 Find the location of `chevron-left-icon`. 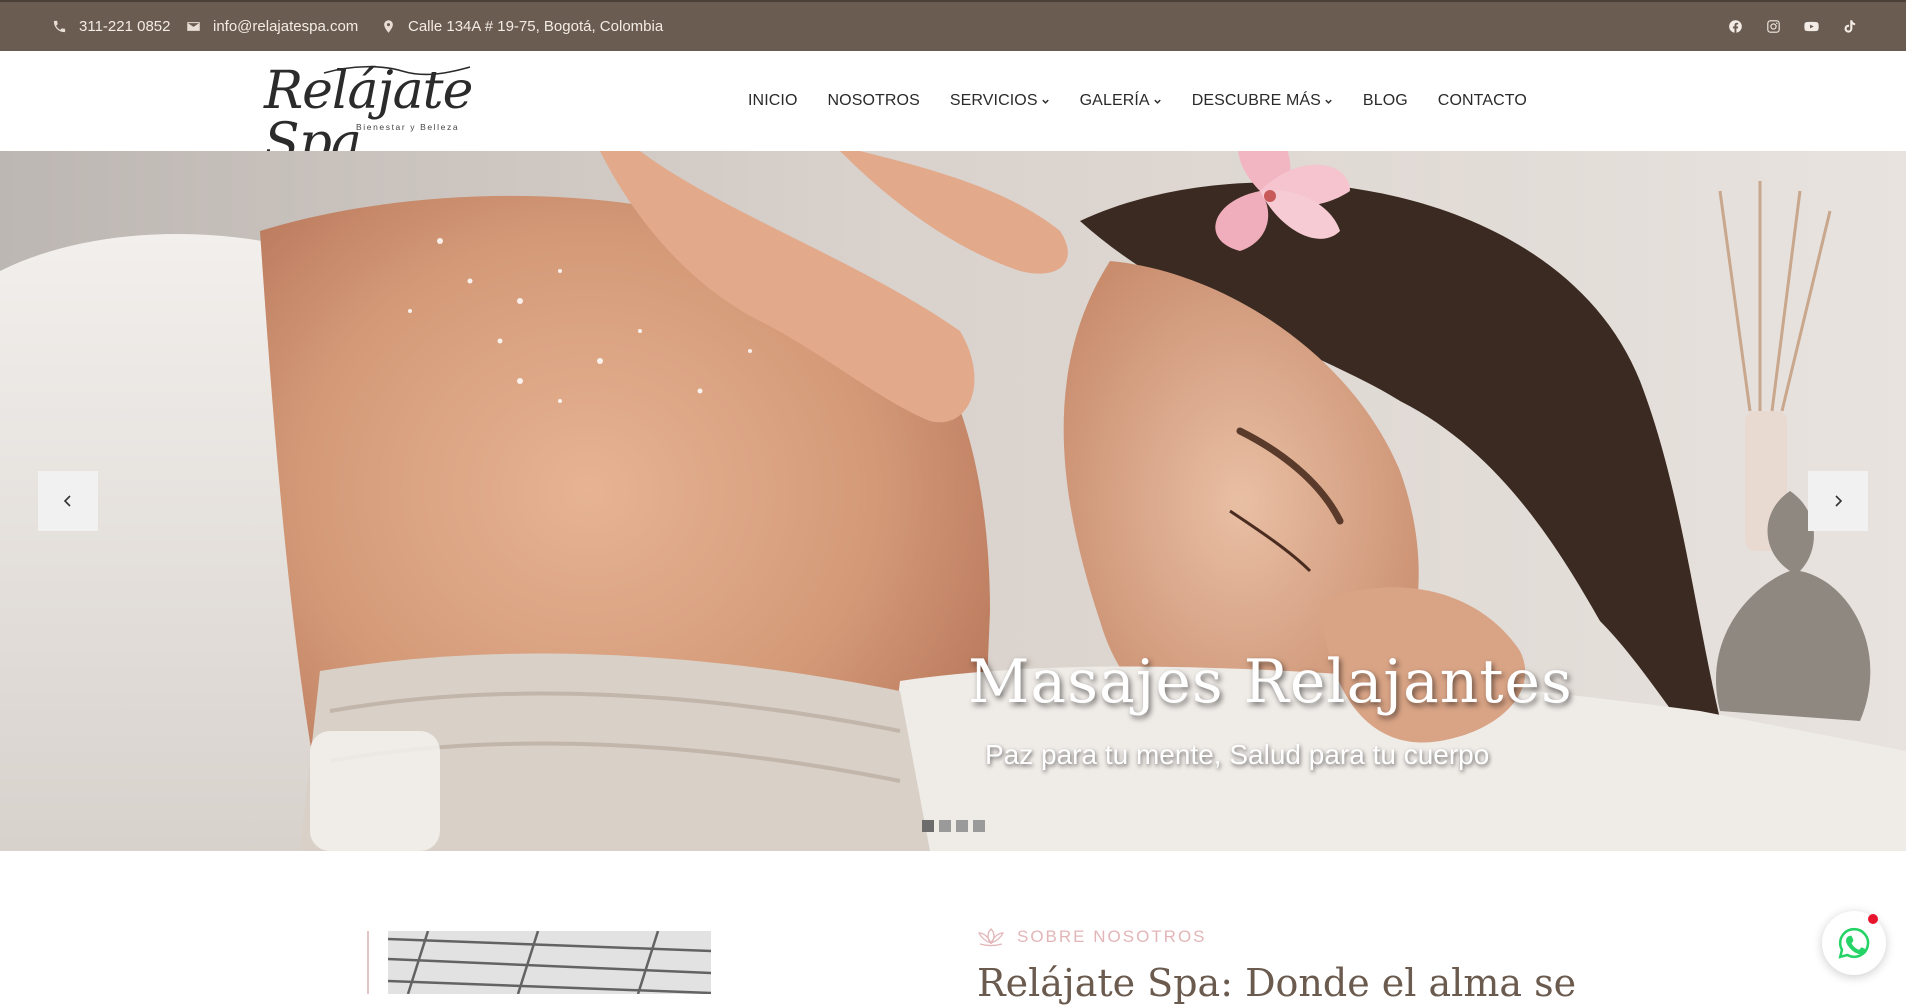

chevron-left-icon is located at coordinates (67, 501).